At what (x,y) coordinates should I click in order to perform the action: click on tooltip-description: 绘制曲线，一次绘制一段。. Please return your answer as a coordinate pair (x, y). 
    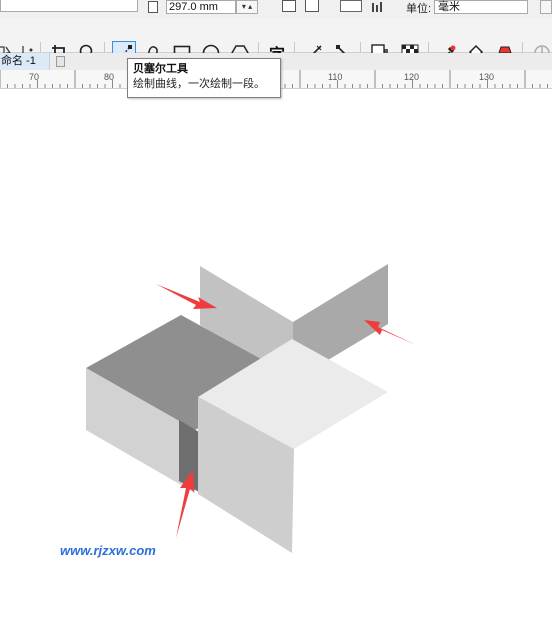
    Looking at the image, I should click on (199, 84).